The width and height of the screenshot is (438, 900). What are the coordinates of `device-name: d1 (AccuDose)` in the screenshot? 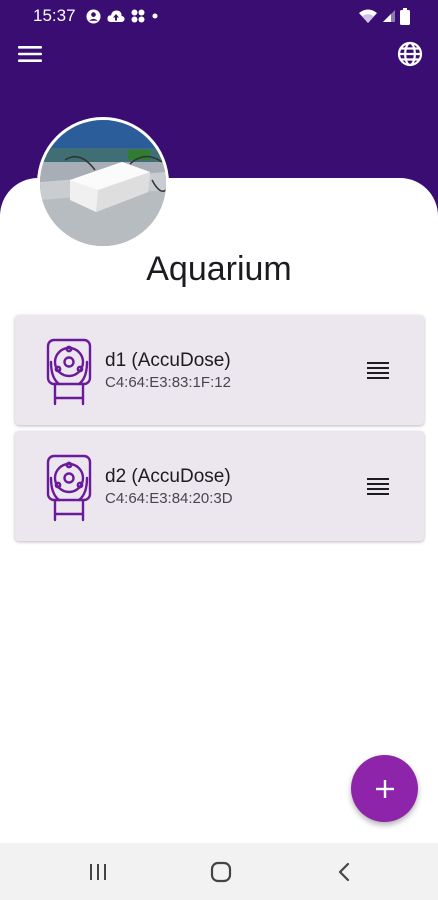 It's located at (168, 360).